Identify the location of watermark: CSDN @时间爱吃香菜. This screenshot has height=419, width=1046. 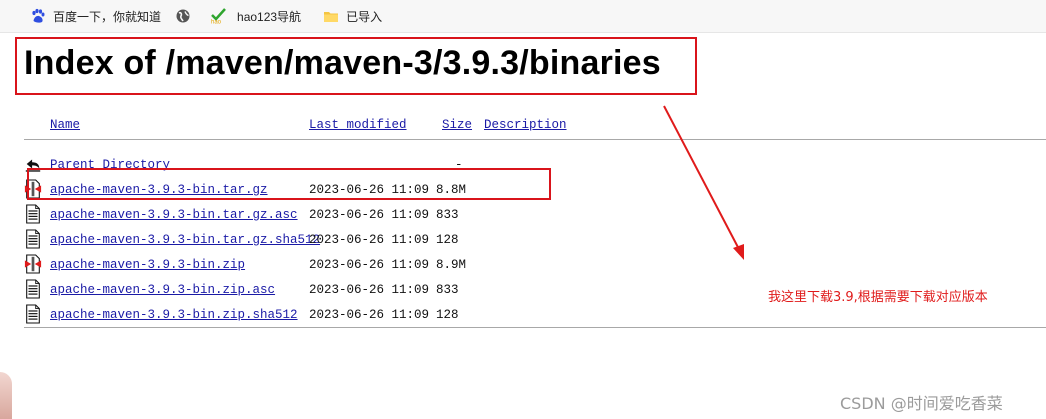
(921, 403).